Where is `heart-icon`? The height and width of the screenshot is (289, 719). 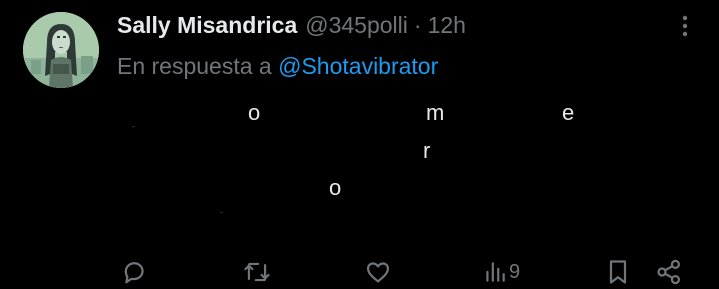
heart-icon is located at coordinates (378, 272).